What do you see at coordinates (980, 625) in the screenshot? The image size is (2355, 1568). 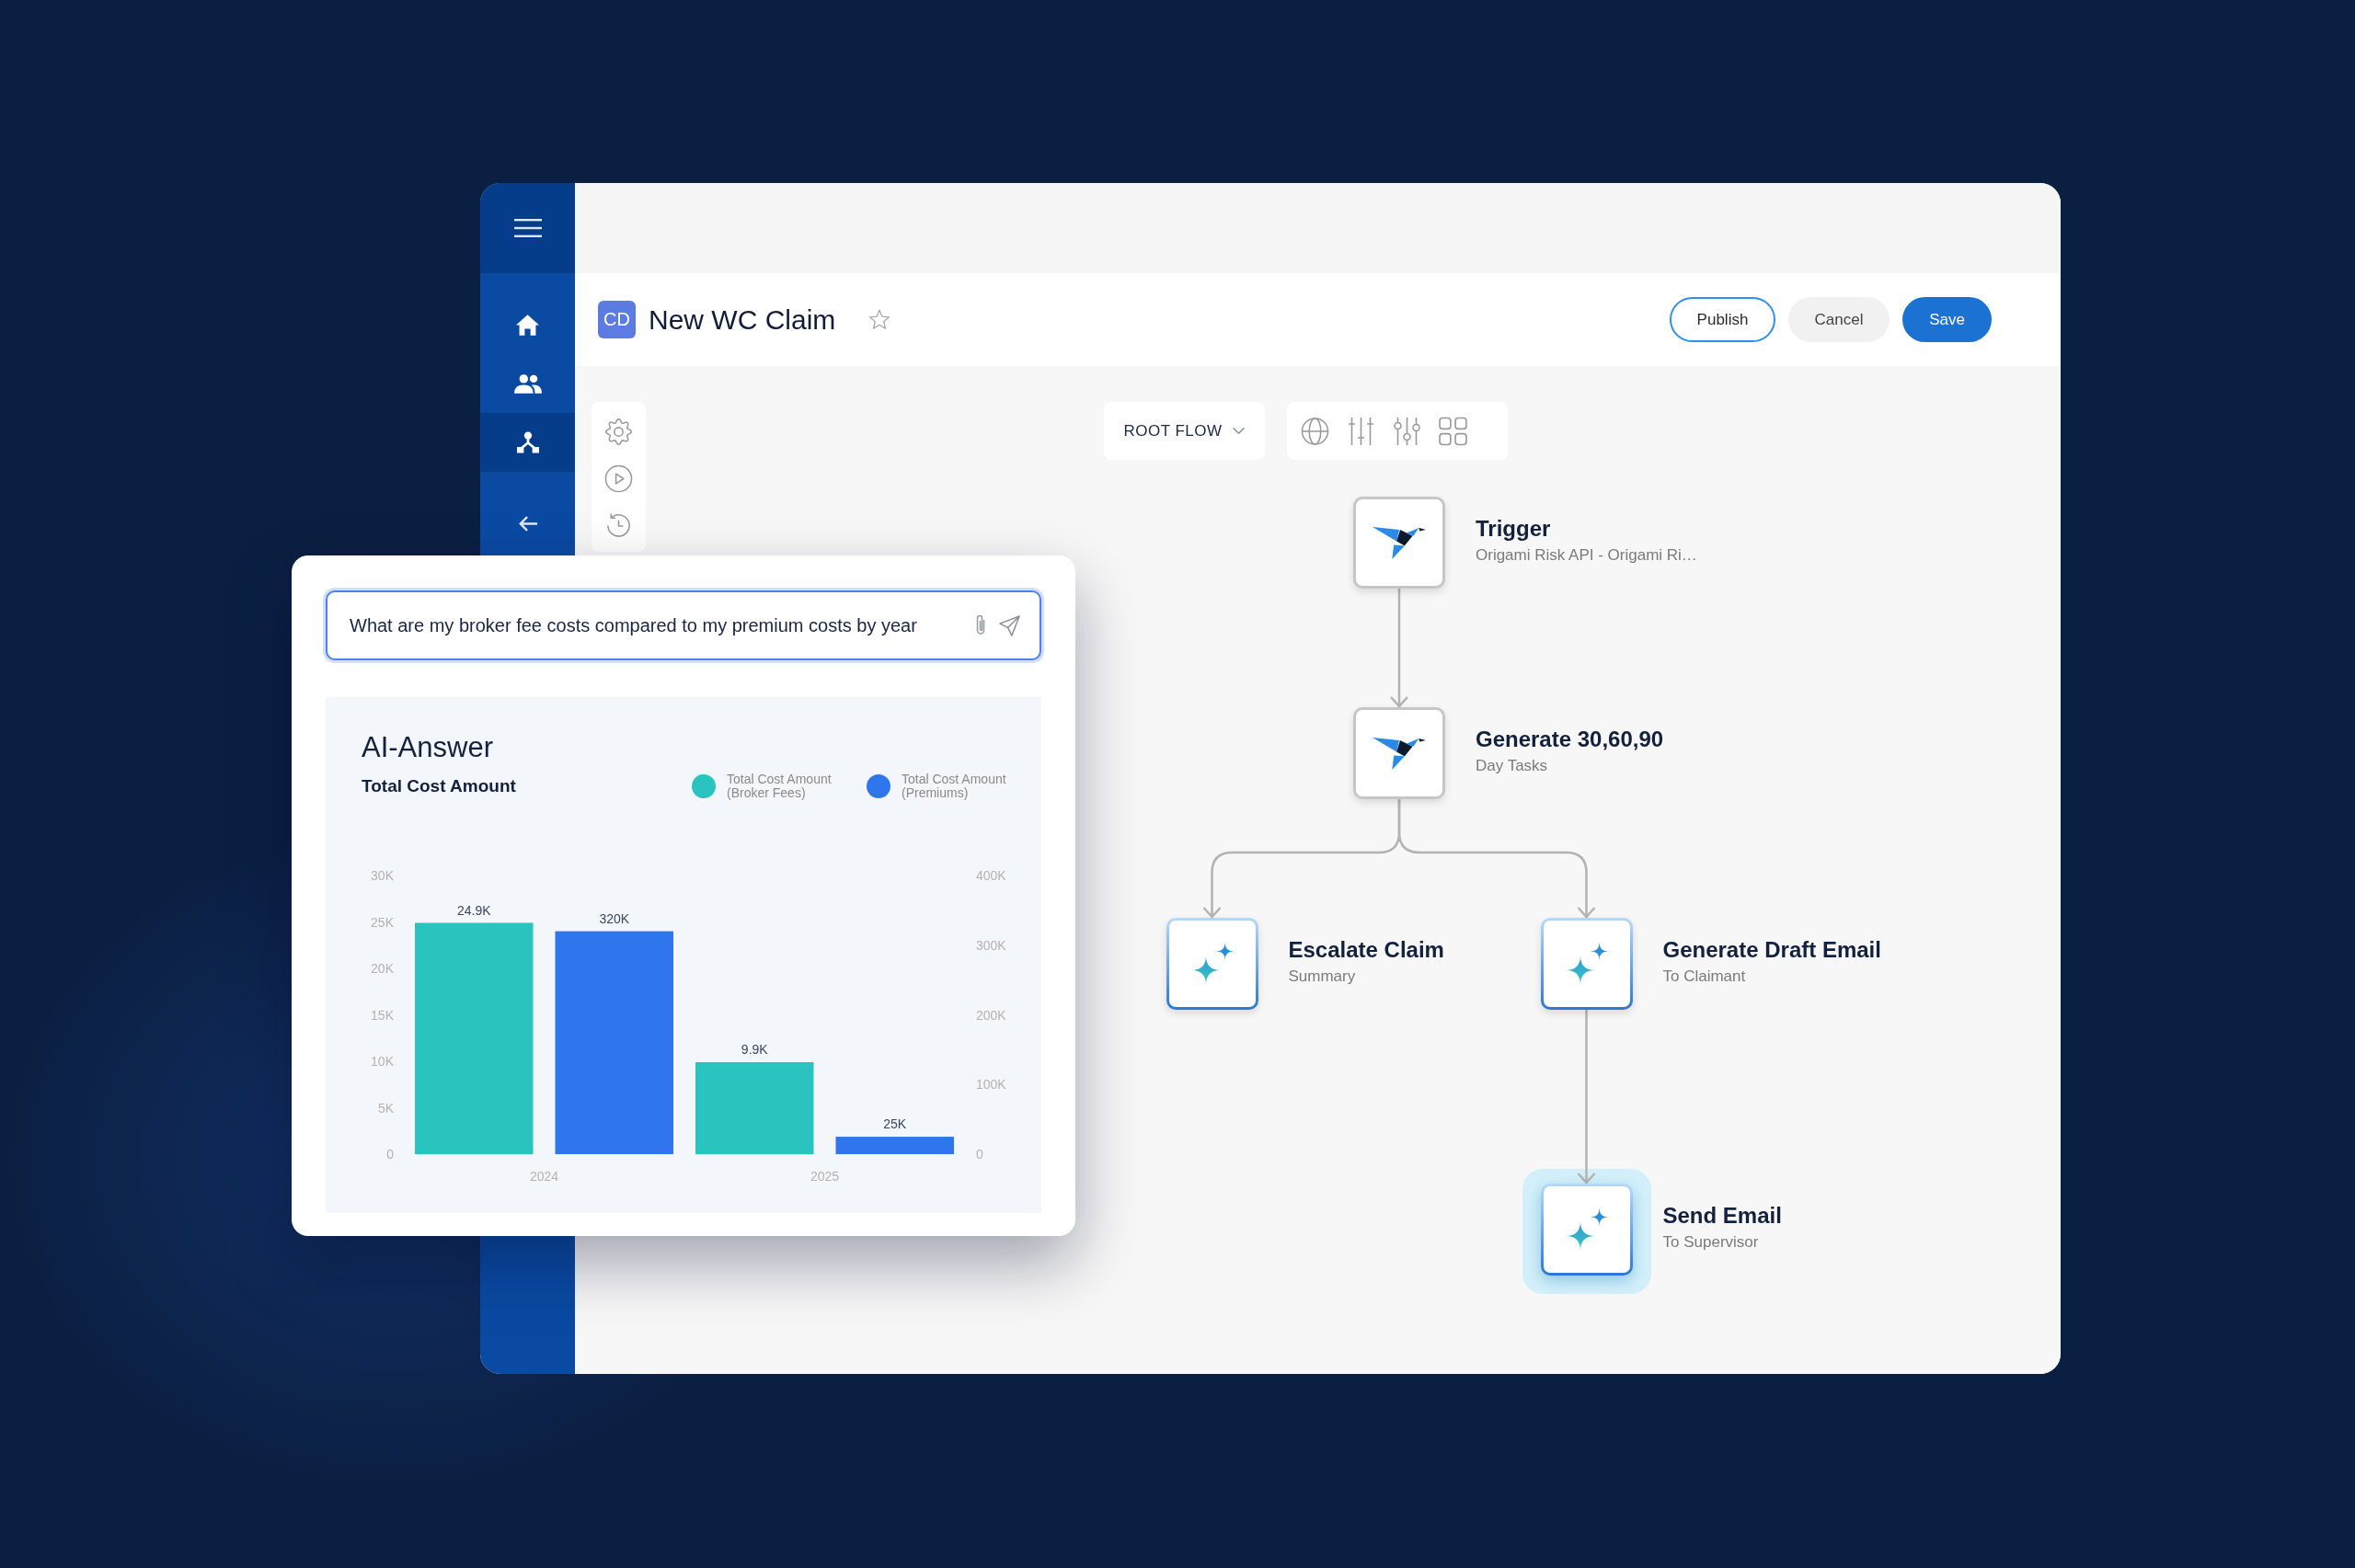 I see `paperclip-icon` at bounding box center [980, 625].